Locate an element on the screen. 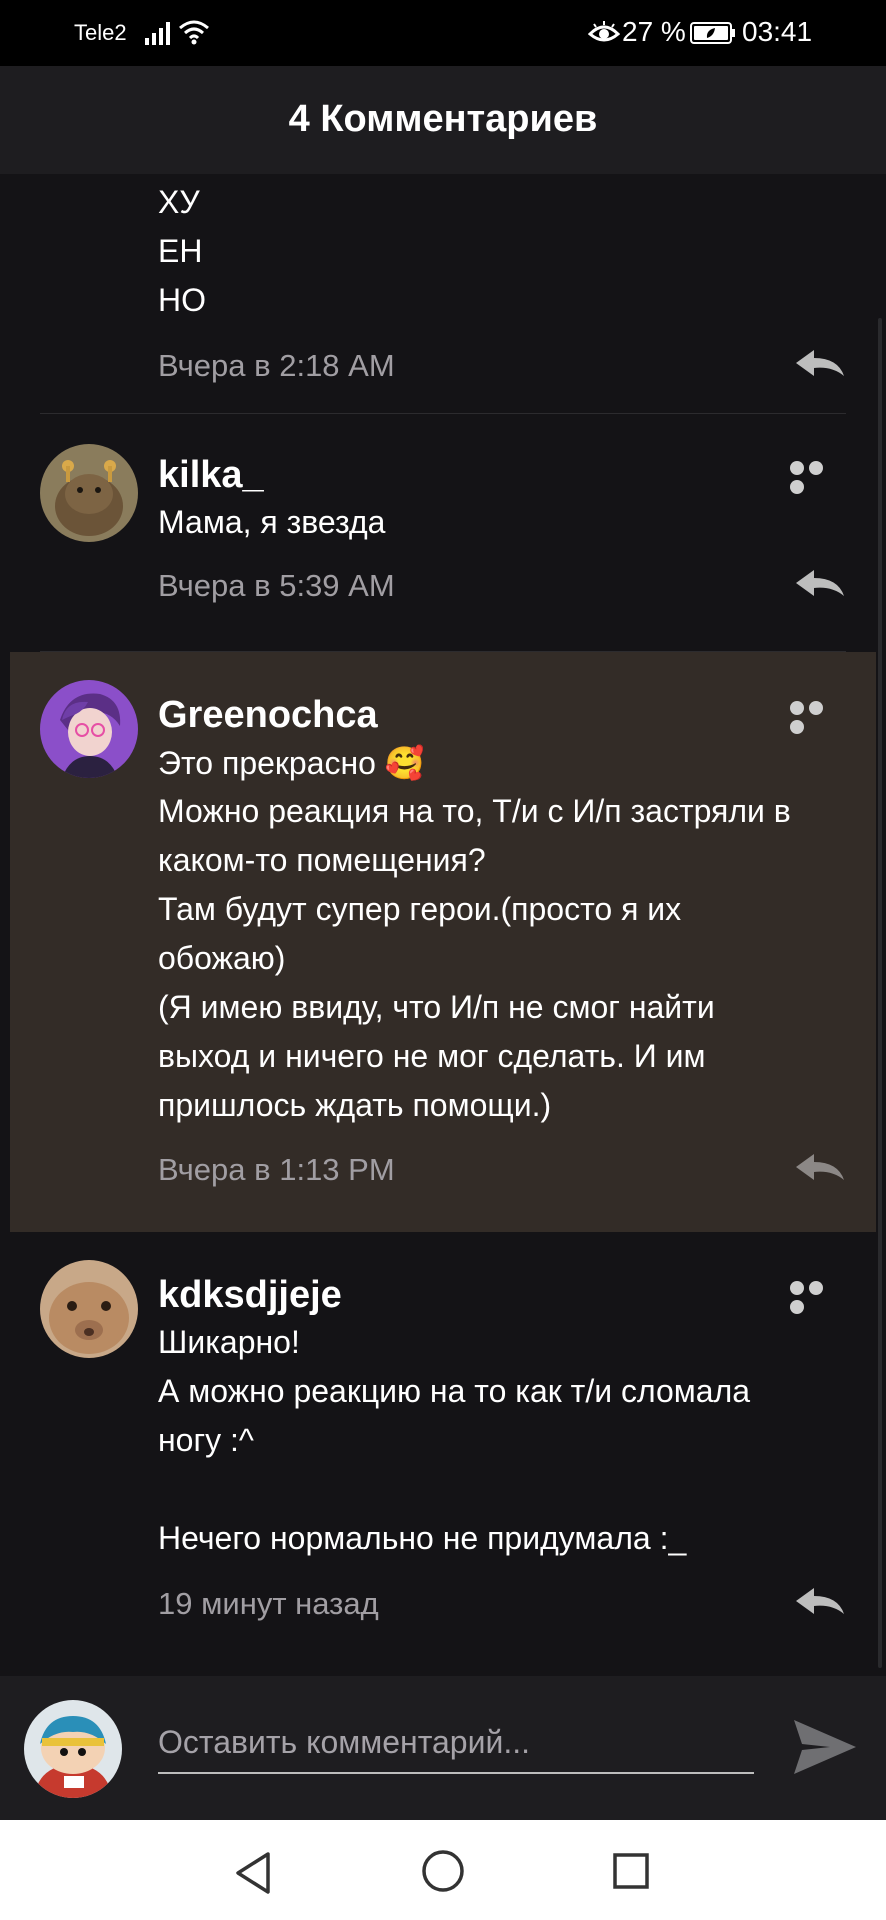  system-nav-bar is located at coordinates (443, 1870).